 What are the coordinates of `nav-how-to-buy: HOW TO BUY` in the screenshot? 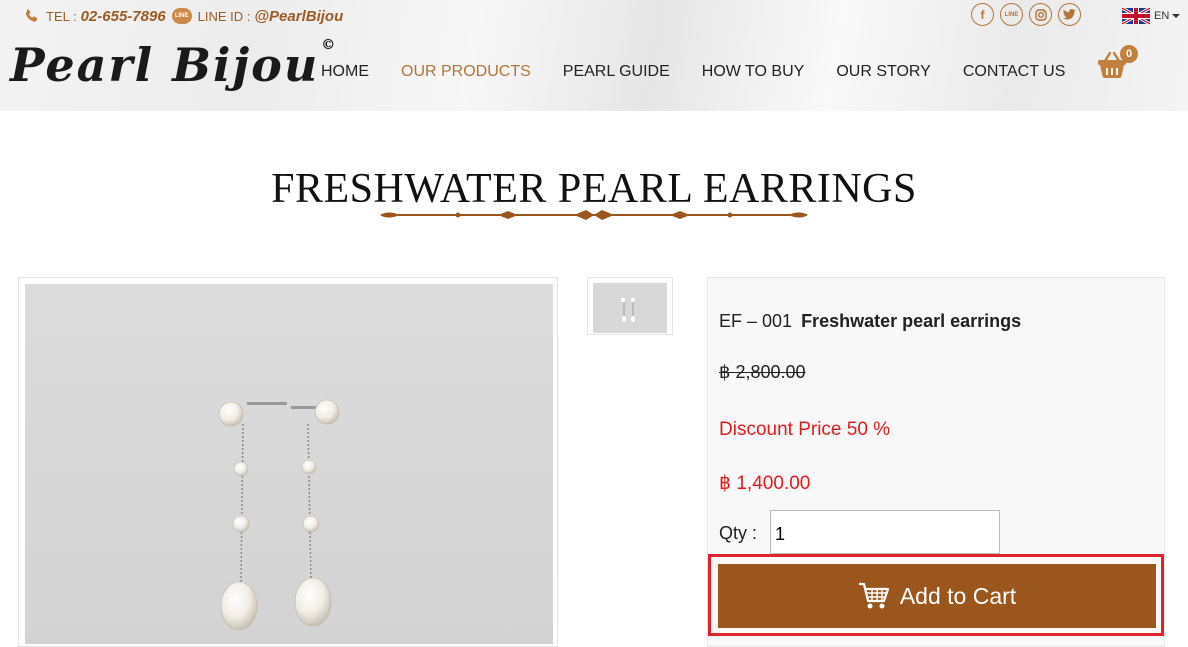 It's located at (753, 72).